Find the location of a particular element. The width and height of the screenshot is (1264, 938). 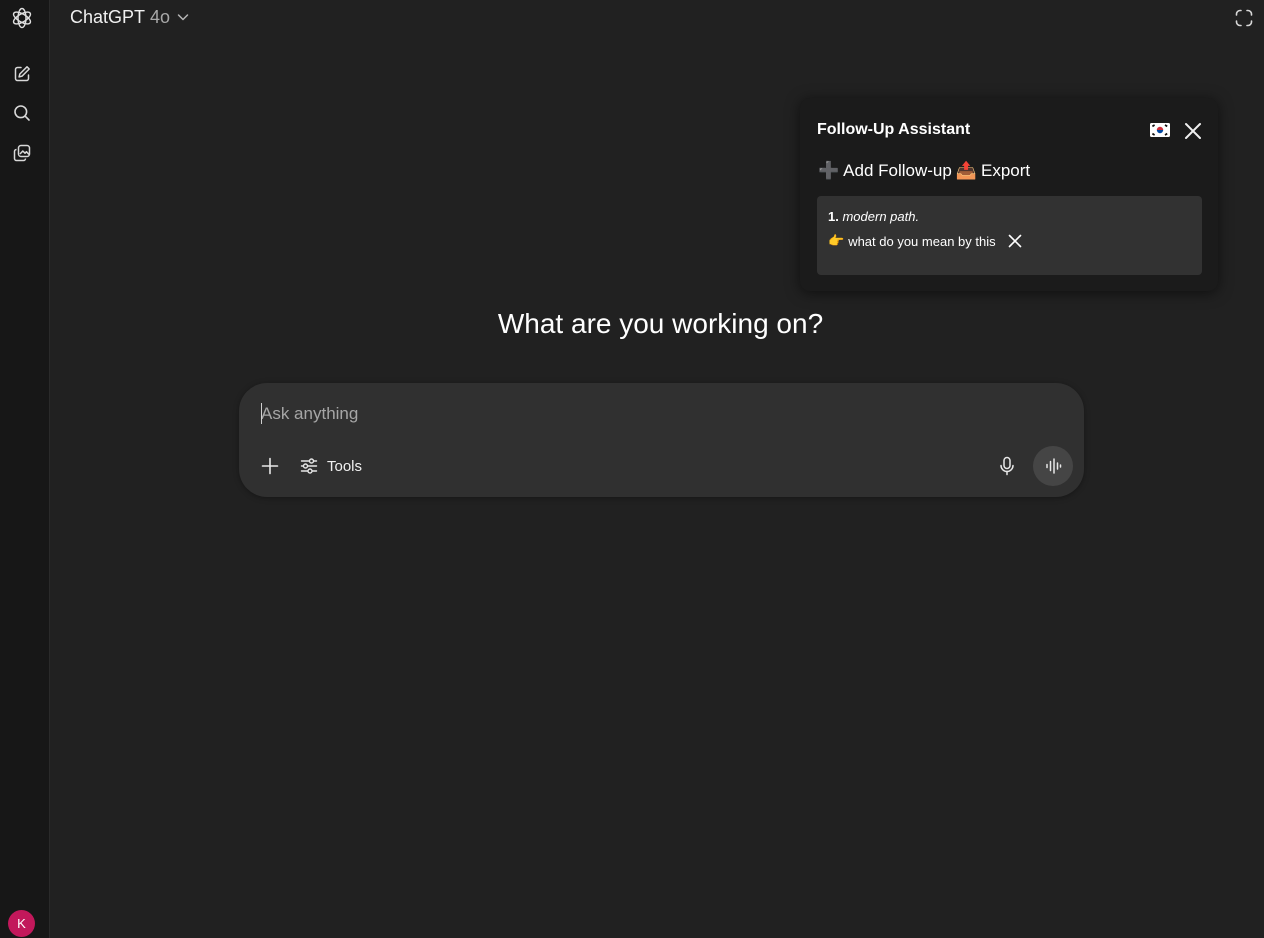

export-button: 📤 Export is located at coordinates (993, 171).